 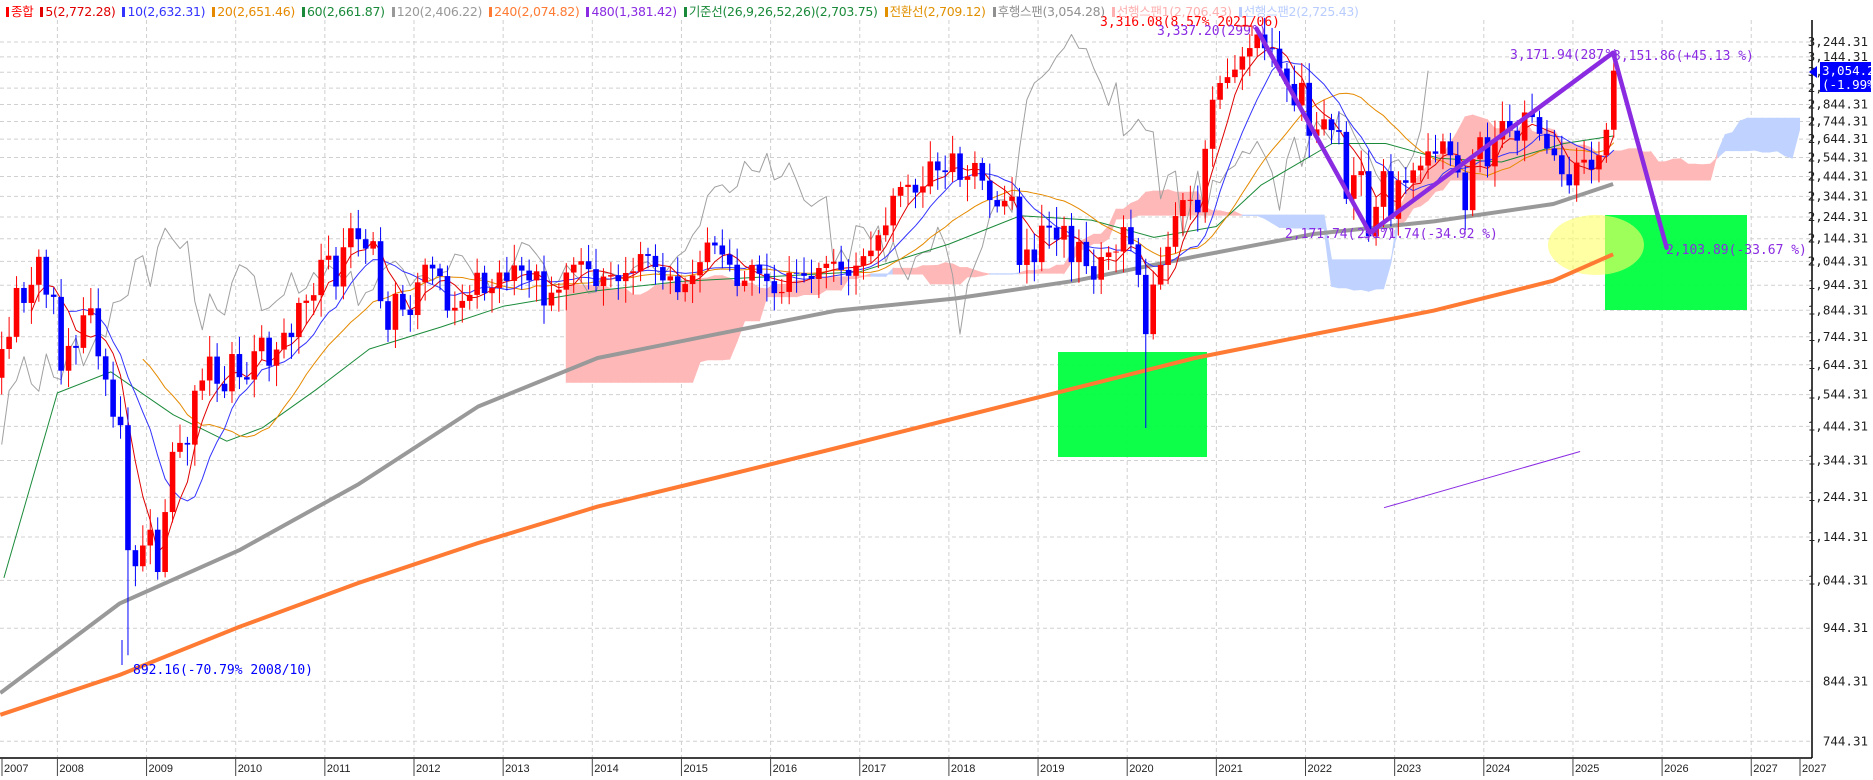 I want to click on legend-label: 기준선(26,9,26,52,26)(2,703.75), so click(x=783, y=11).